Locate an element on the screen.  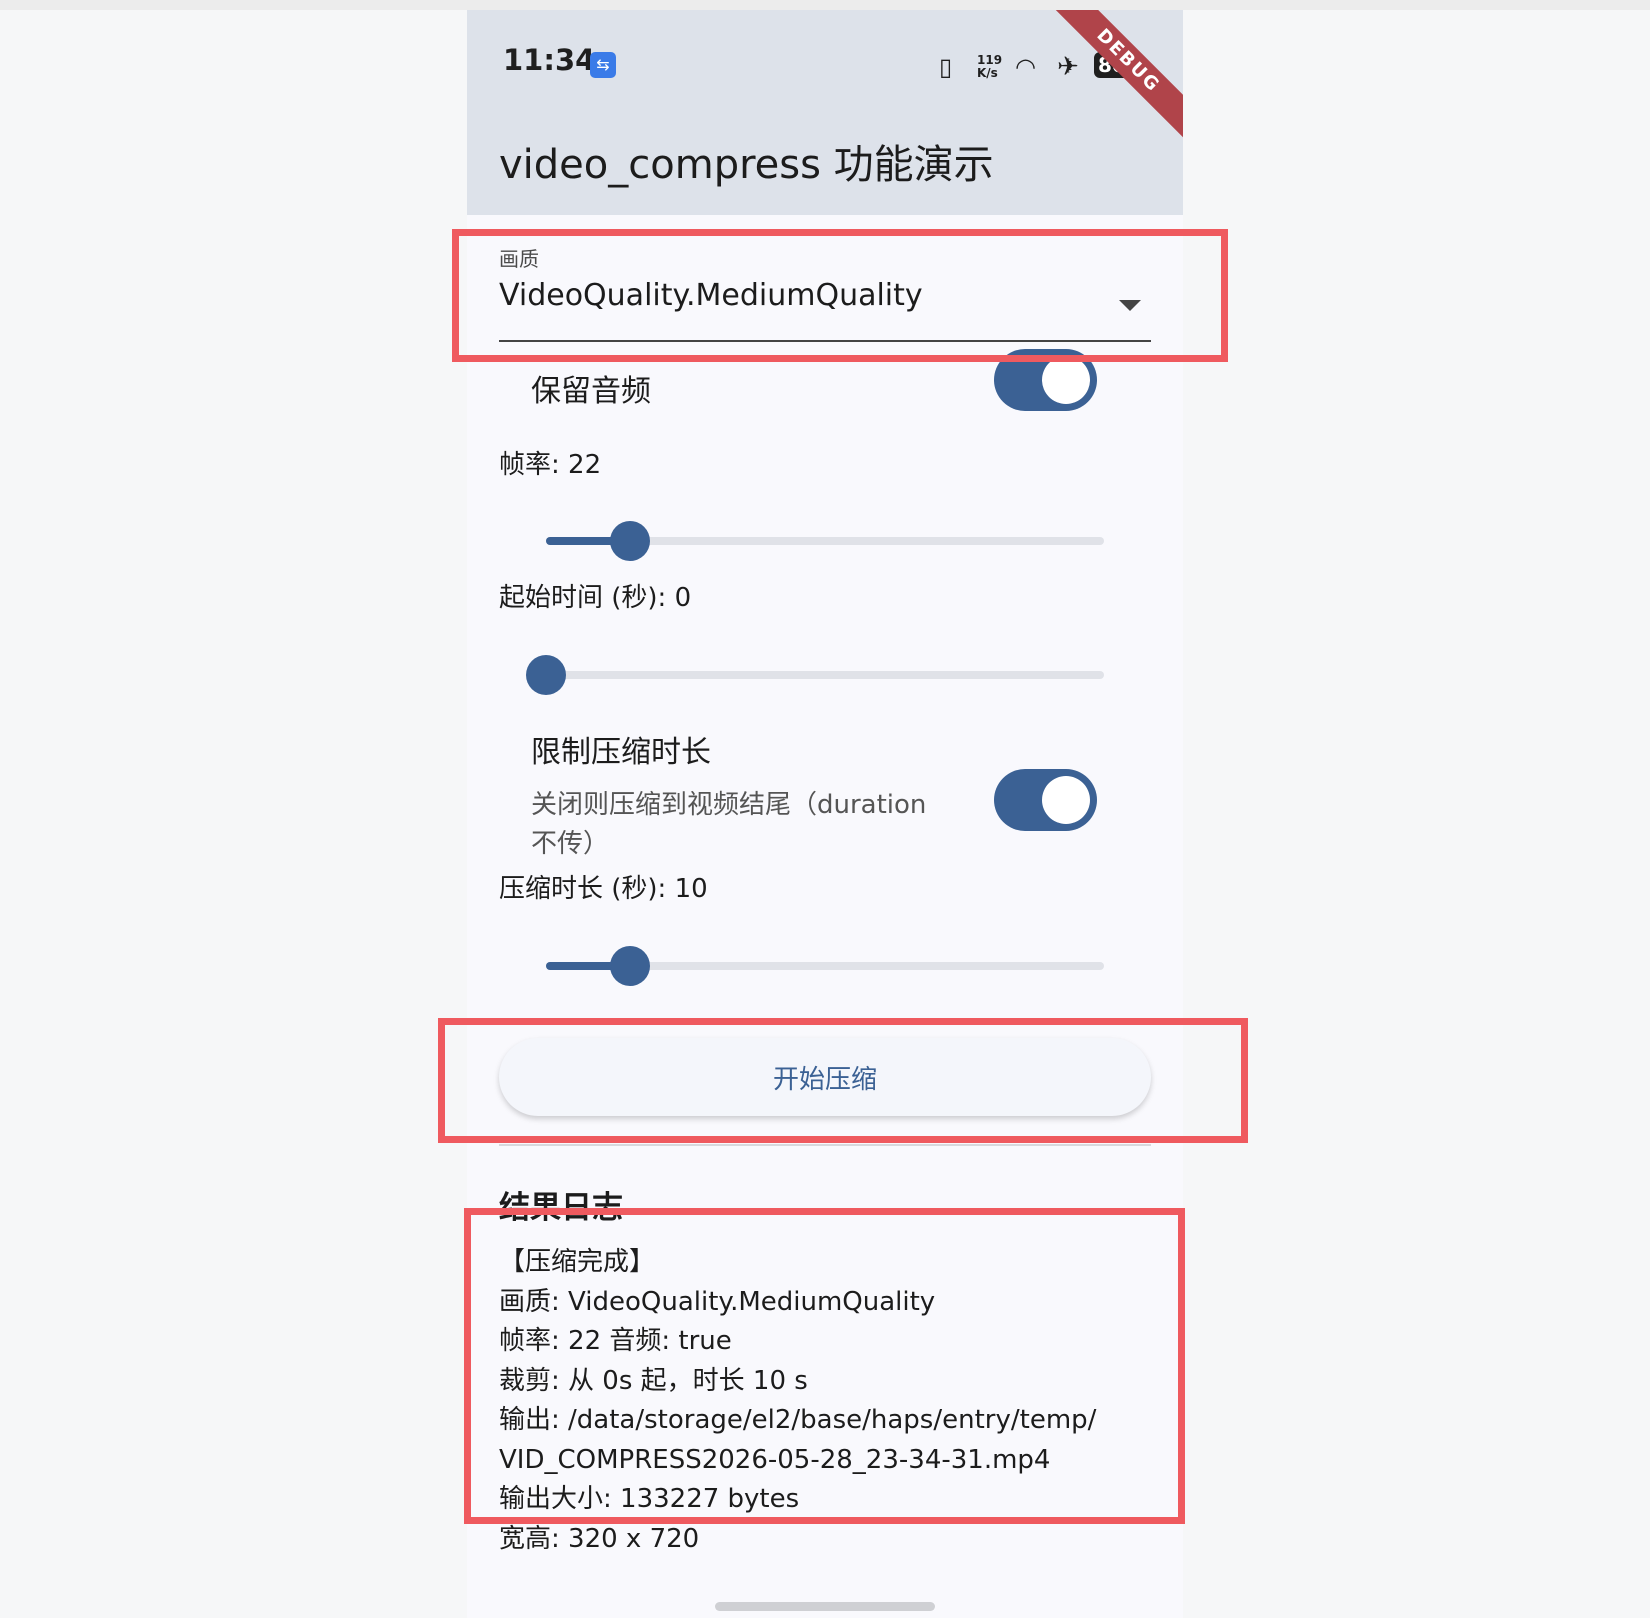
network-speed-value: 119 is located at coordinates (990, 60).